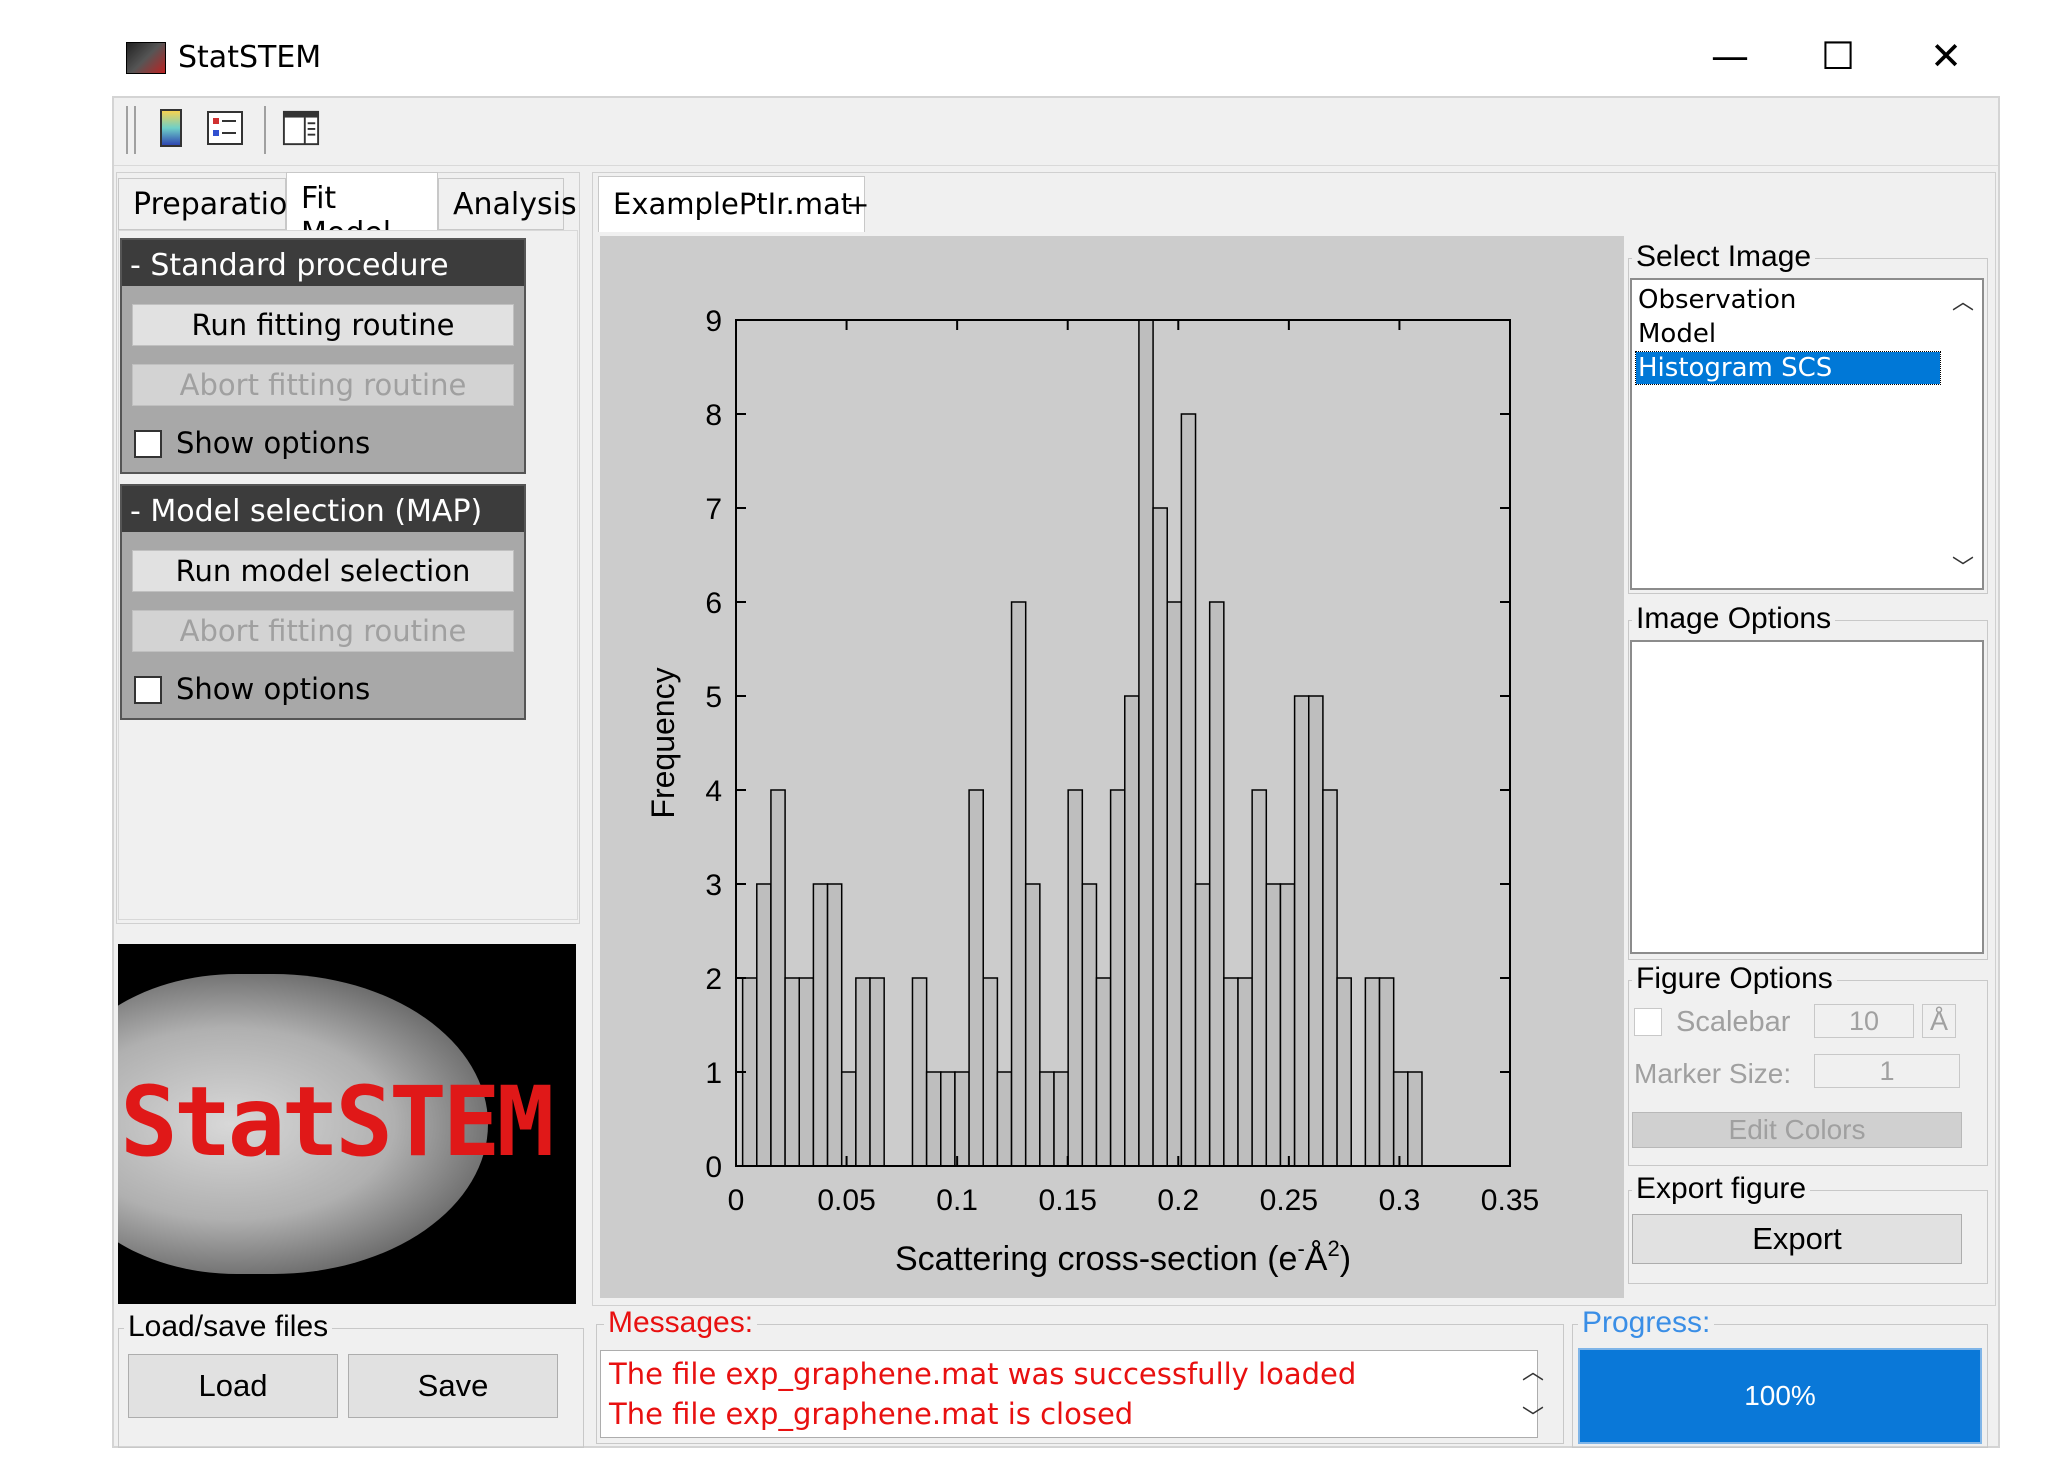 The height and width of the screenshot is (1476, 2065). What do you see at coordinates (1797, 1239) in the screenshot?
I see `export-button: Export` at bounding box center [1797, 1239].